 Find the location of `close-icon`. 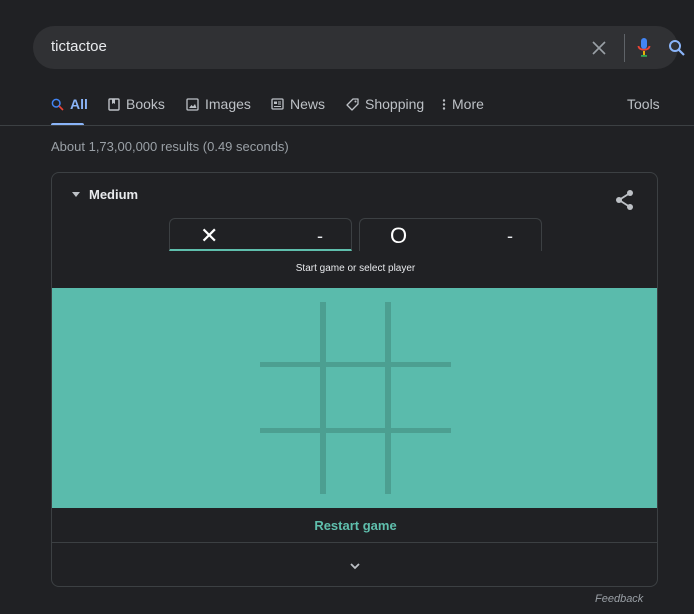

close-icon is located at coordinates (599, 48).